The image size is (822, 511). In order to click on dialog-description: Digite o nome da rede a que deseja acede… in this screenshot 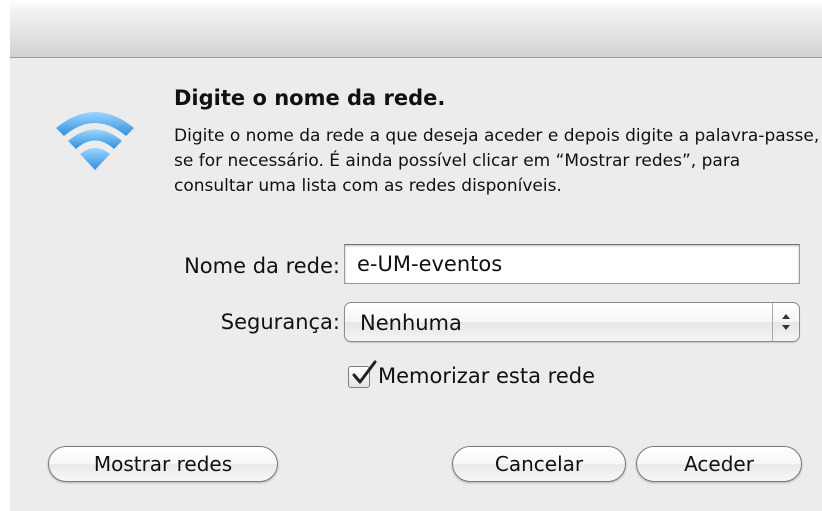, I will do `click(497, 161)`.